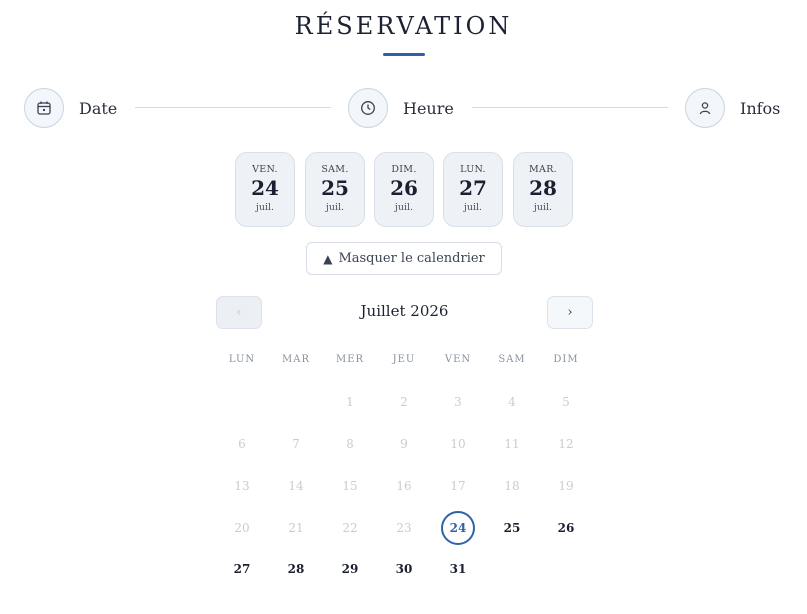 This screenshot has height=614, width=807. What do you see at coordinates (328, 258) in the screenshot?
I see `triangle-up-icon: ▲` at bounding box center [328, 258].